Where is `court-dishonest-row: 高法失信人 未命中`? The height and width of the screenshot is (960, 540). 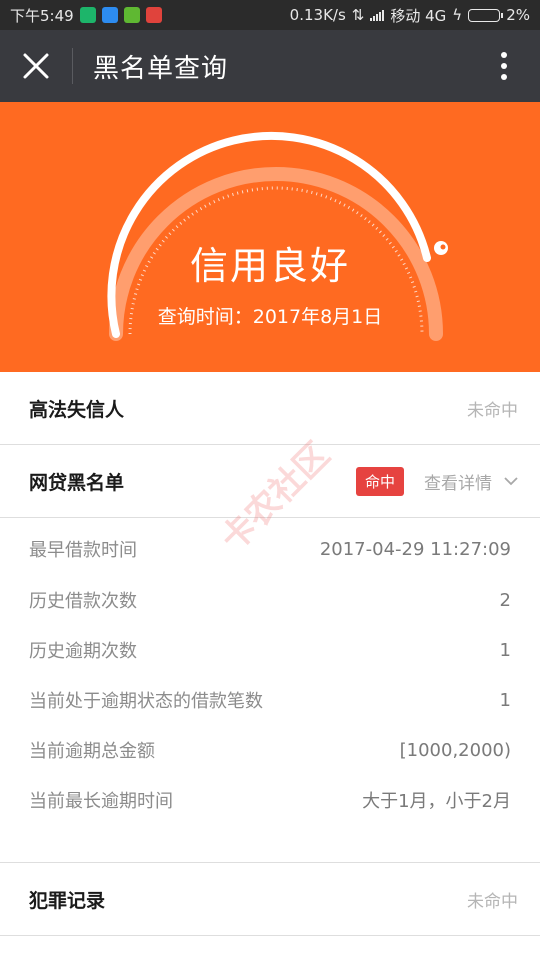
court-dishonest-row: 高法失信人 未命中 is located at coordinates (270, 408).